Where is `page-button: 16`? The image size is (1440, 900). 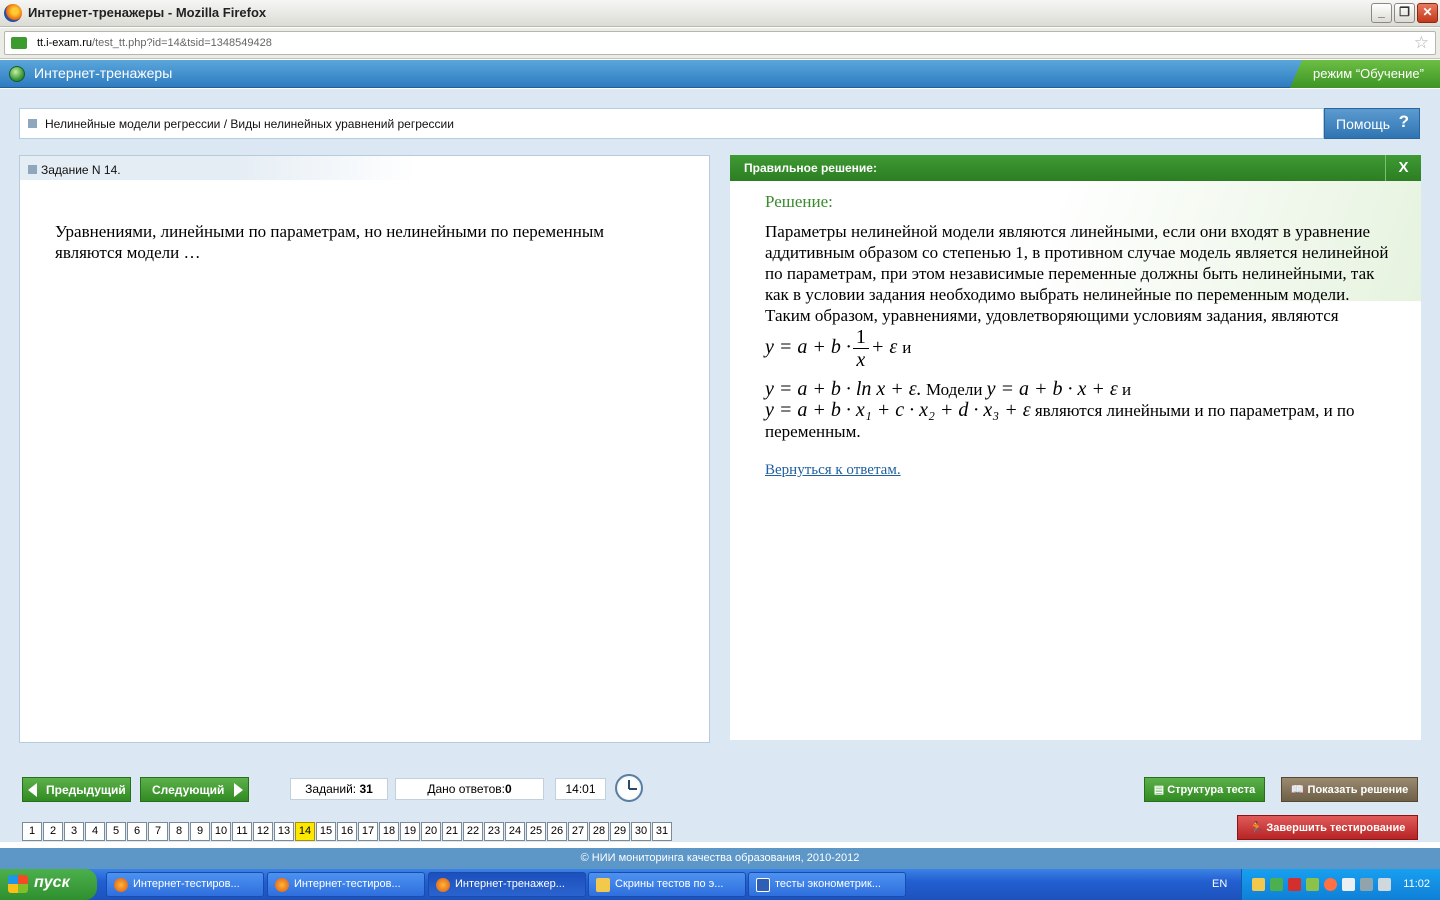 page-button: 16 is located at coordinates (347, 831).